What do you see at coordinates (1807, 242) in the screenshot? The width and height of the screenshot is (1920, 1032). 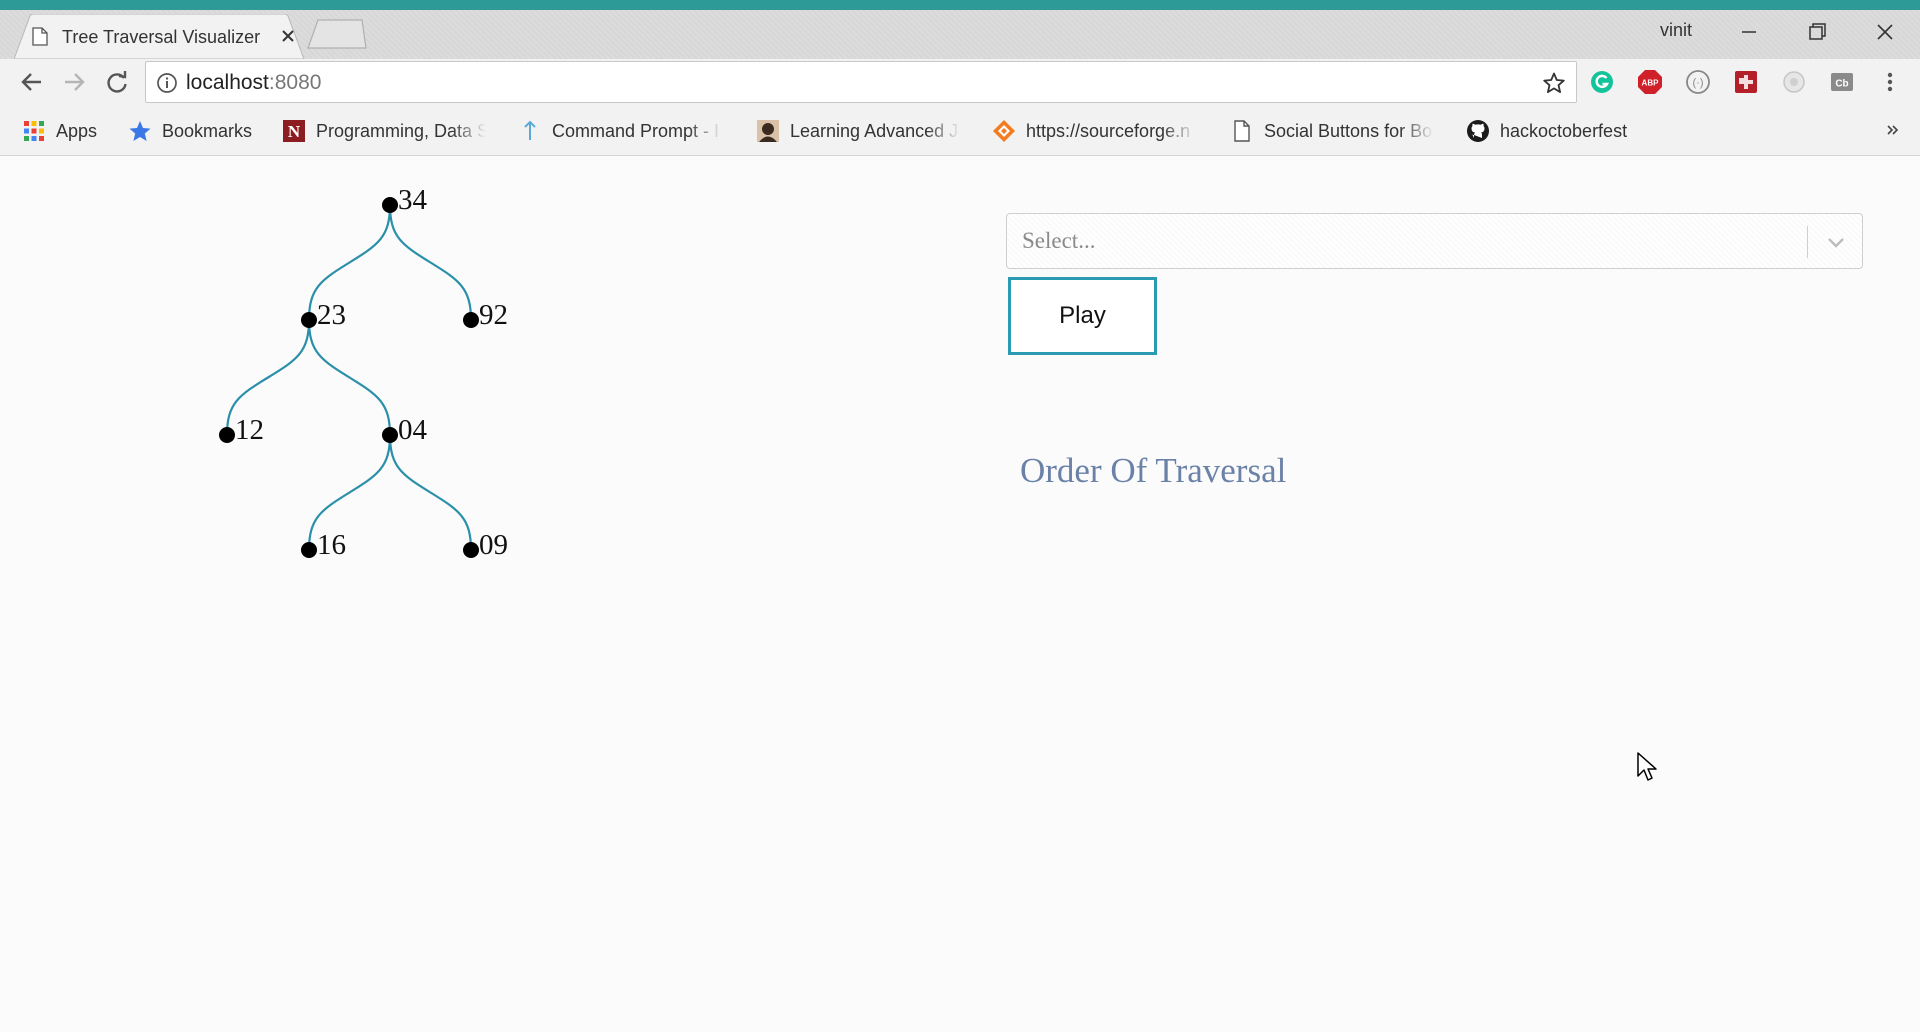 I see `select-separator` at bounding box center [1807, 242].